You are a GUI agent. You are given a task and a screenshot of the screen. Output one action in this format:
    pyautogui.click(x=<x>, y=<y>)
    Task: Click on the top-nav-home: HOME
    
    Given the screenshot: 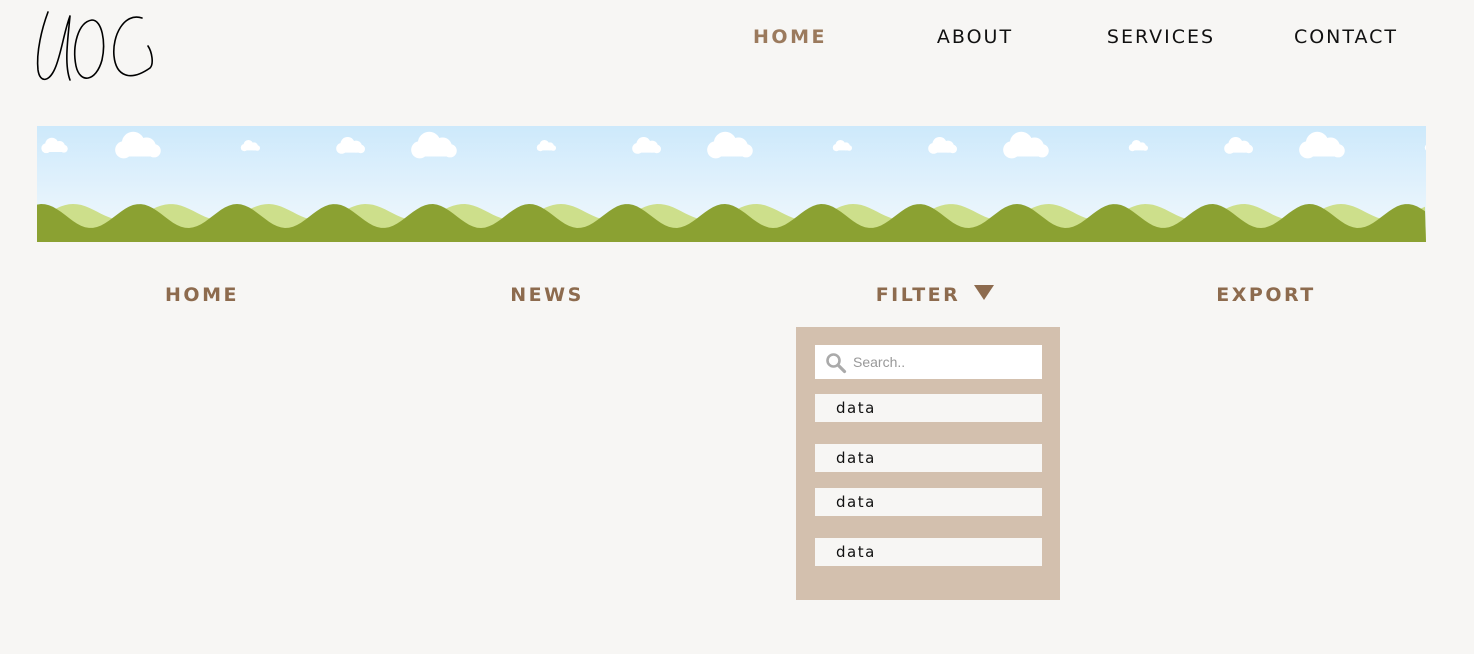 What is the action you would take?
    pyautogui.click(x=790, y=37)
    